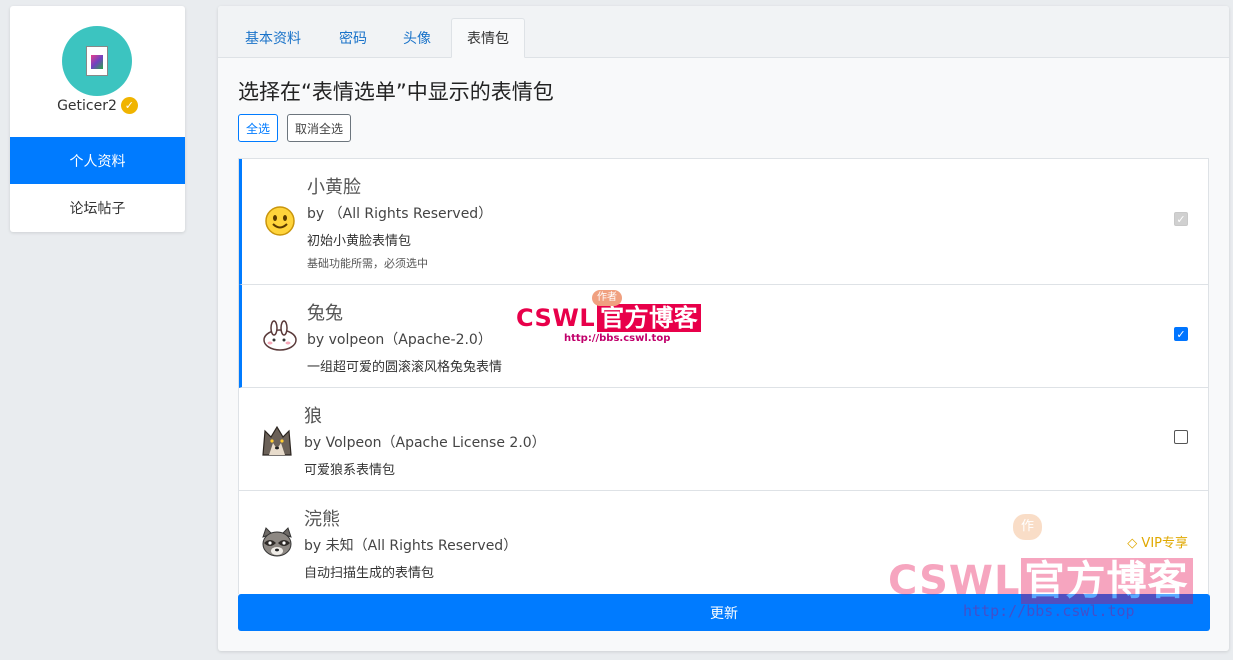 Image resolution: width=1233 pixels, height=660 pixels. Describe the element at coordinates (273, 38) in the screenshot. I see `tab-basic-info: 基本资料` at that location.